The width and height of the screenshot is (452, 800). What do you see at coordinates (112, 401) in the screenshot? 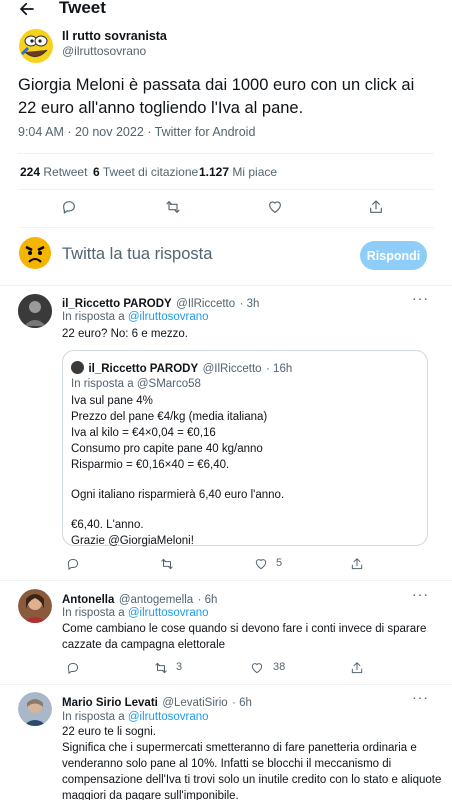
I see `quote-line: Iva sul pane 4%` at bounding box center [112, 401].